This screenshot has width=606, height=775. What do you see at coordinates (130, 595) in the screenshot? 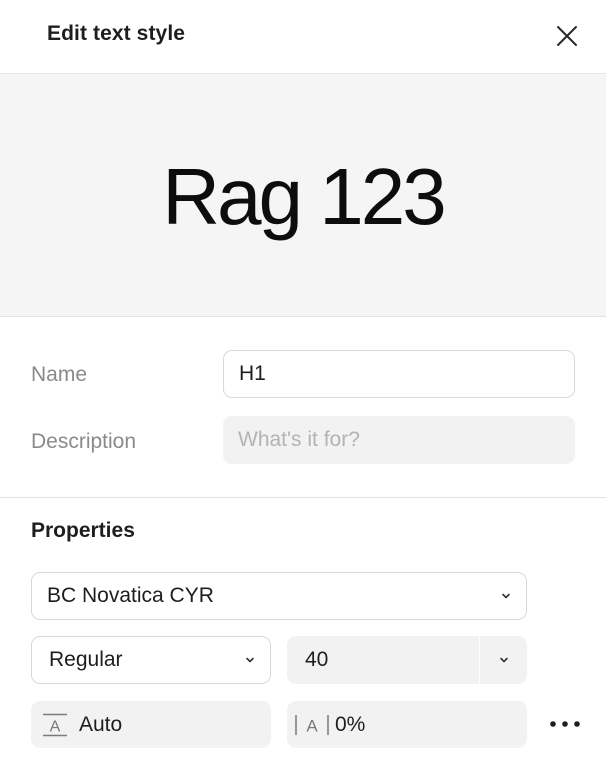
I see `font-family-value: BC Novatica CYR` at bounding box center [130, 595].